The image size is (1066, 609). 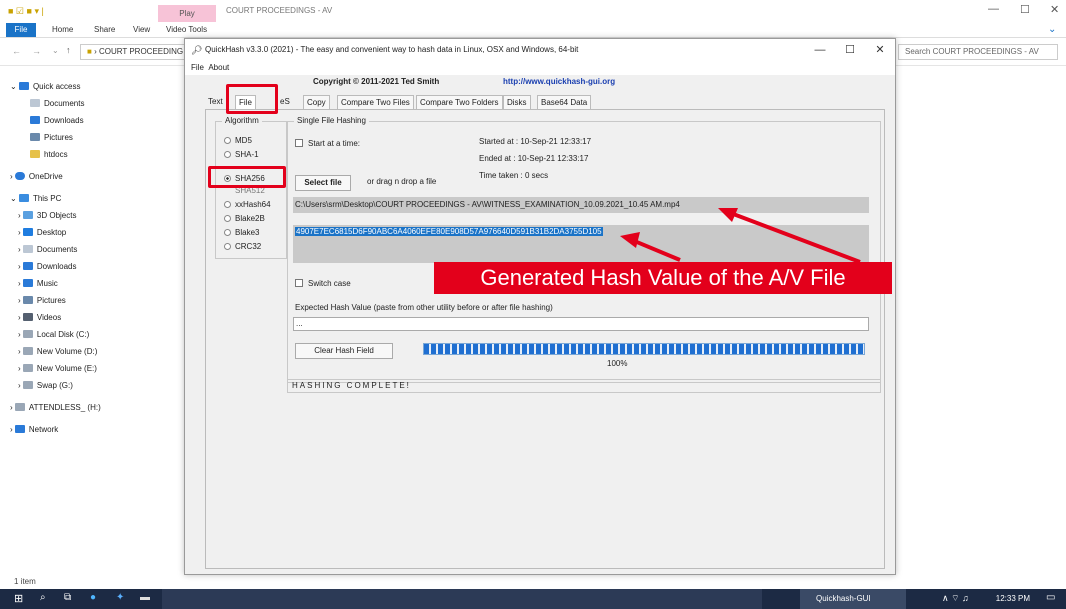 What do you see at coordinates (21, 30) in the screenshot?
I see `ribbon-file-tab: File` at bounding box center [21, 30].